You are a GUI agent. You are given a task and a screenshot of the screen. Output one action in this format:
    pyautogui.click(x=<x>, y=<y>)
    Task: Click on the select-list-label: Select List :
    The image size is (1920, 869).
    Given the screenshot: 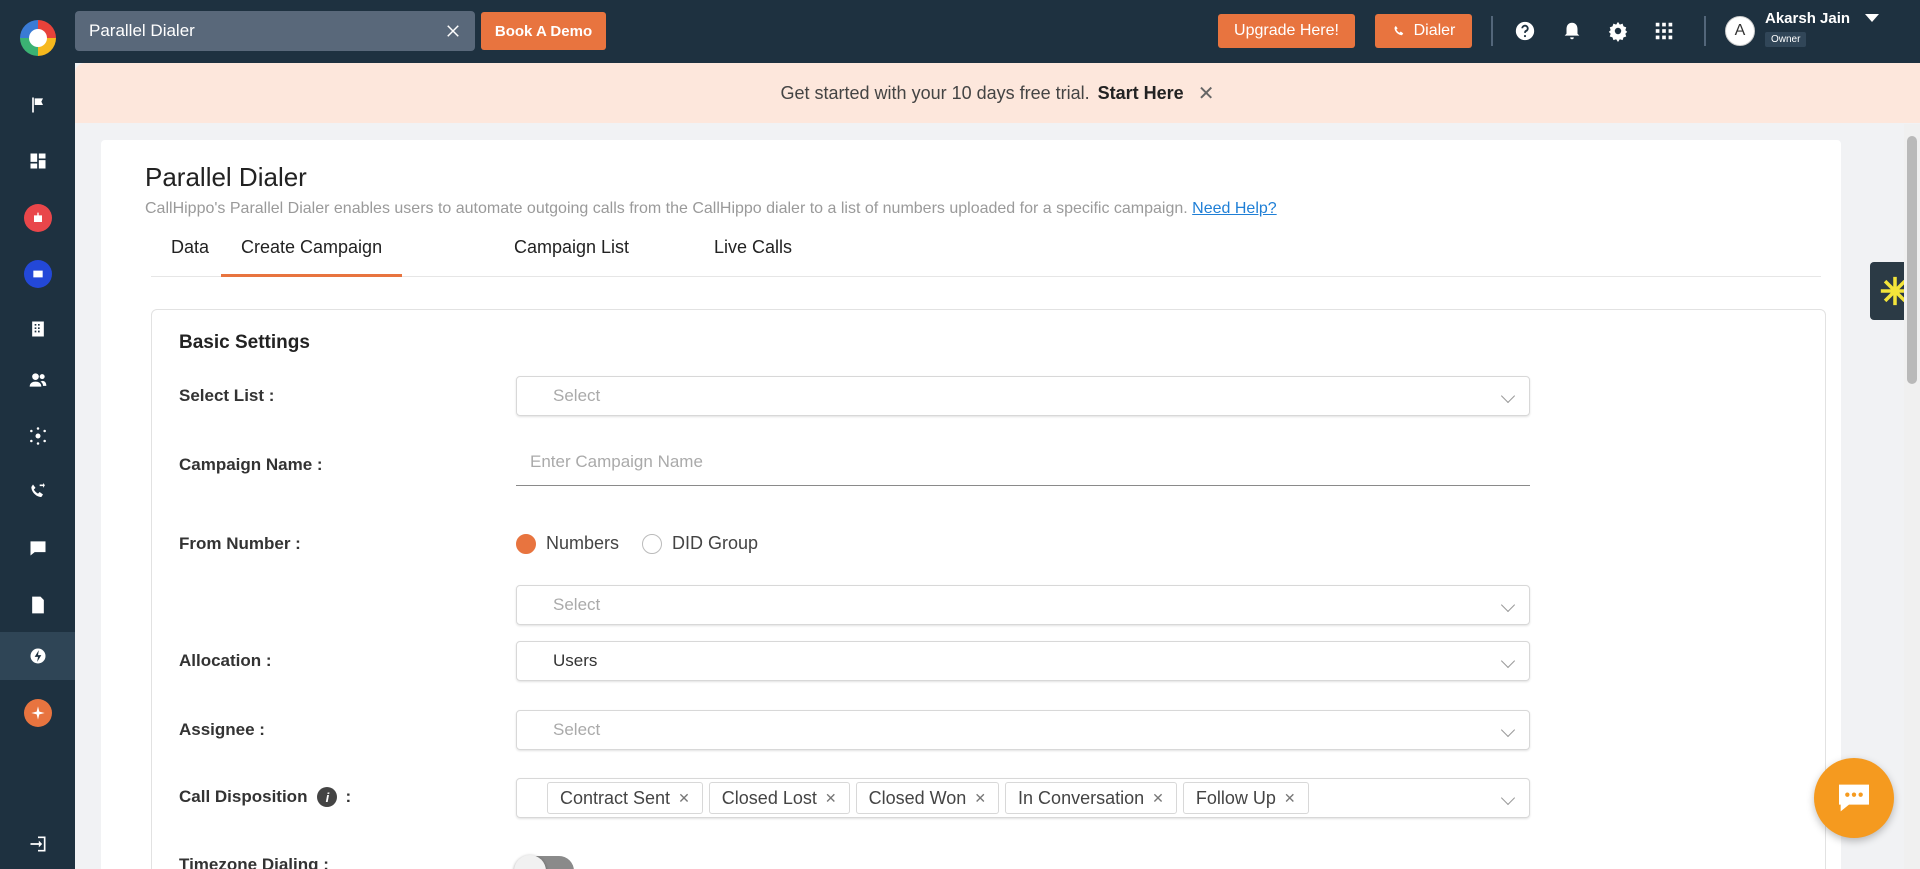 What is the action you would take?
    pyautogui.click(x=227, y=395)
    